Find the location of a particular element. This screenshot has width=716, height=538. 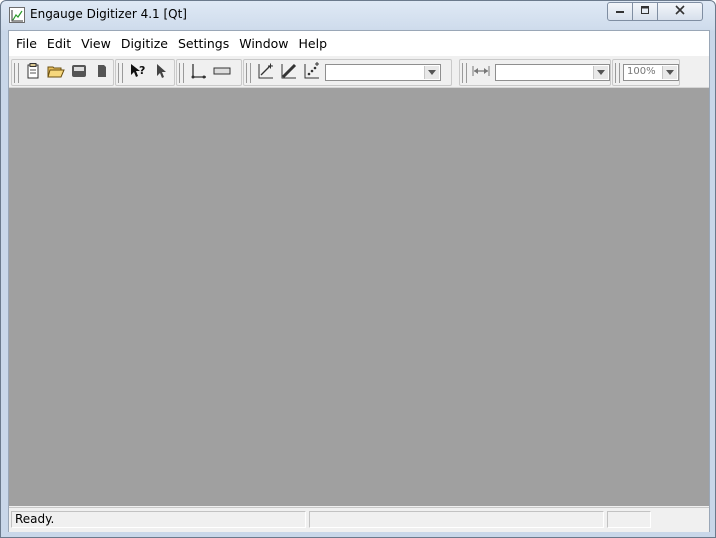

segment-fill-button is located at coordinates (288, 73).